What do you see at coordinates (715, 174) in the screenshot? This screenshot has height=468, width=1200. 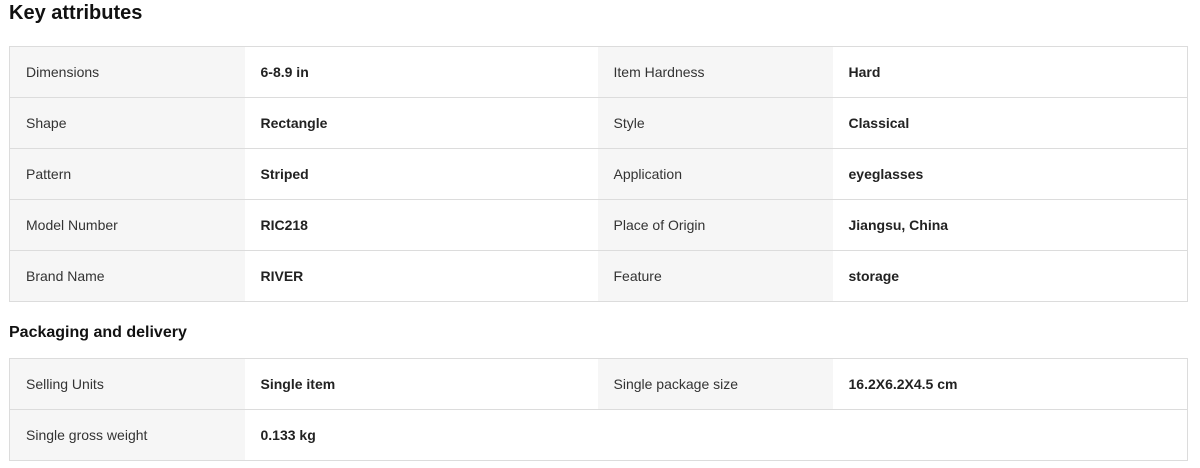 I see `attribute-label: Application` at bounding box center [715, 174].